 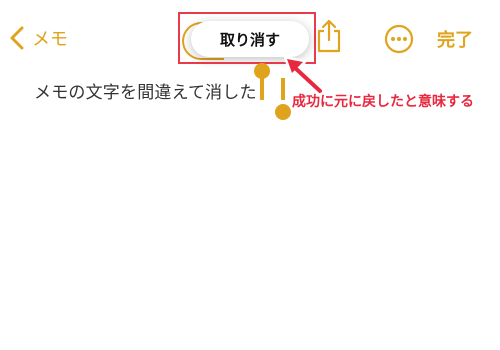 What do you see at coordinates (455, 39) in the screenshot?
I see `done-button: 完了` at bounding box center [455, 39].